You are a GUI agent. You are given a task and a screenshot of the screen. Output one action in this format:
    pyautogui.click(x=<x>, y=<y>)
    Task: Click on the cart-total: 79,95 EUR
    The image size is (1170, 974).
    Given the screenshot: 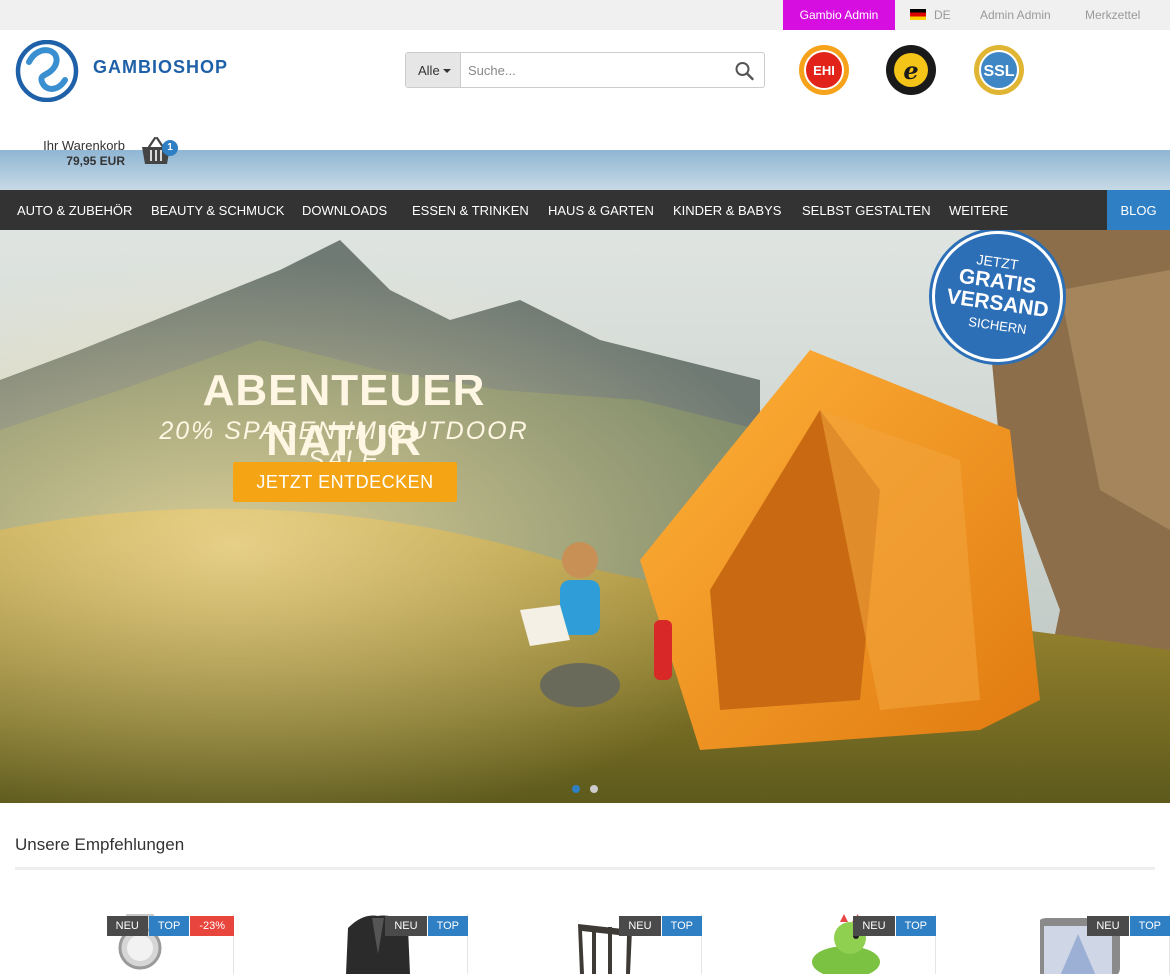 What is the action you would take?
    pyautogui.click(x=95, y=161)
    